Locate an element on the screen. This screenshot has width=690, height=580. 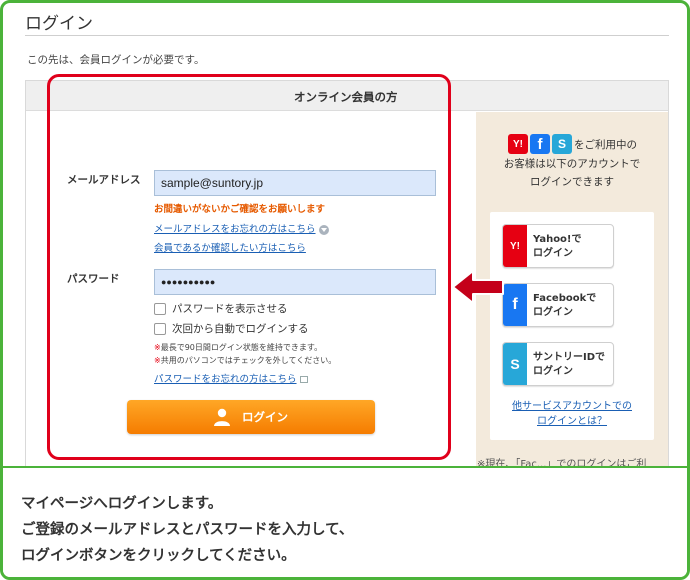
social-intro-line2: お客様は以下のアカウントで is located at coordinates (572, 164).